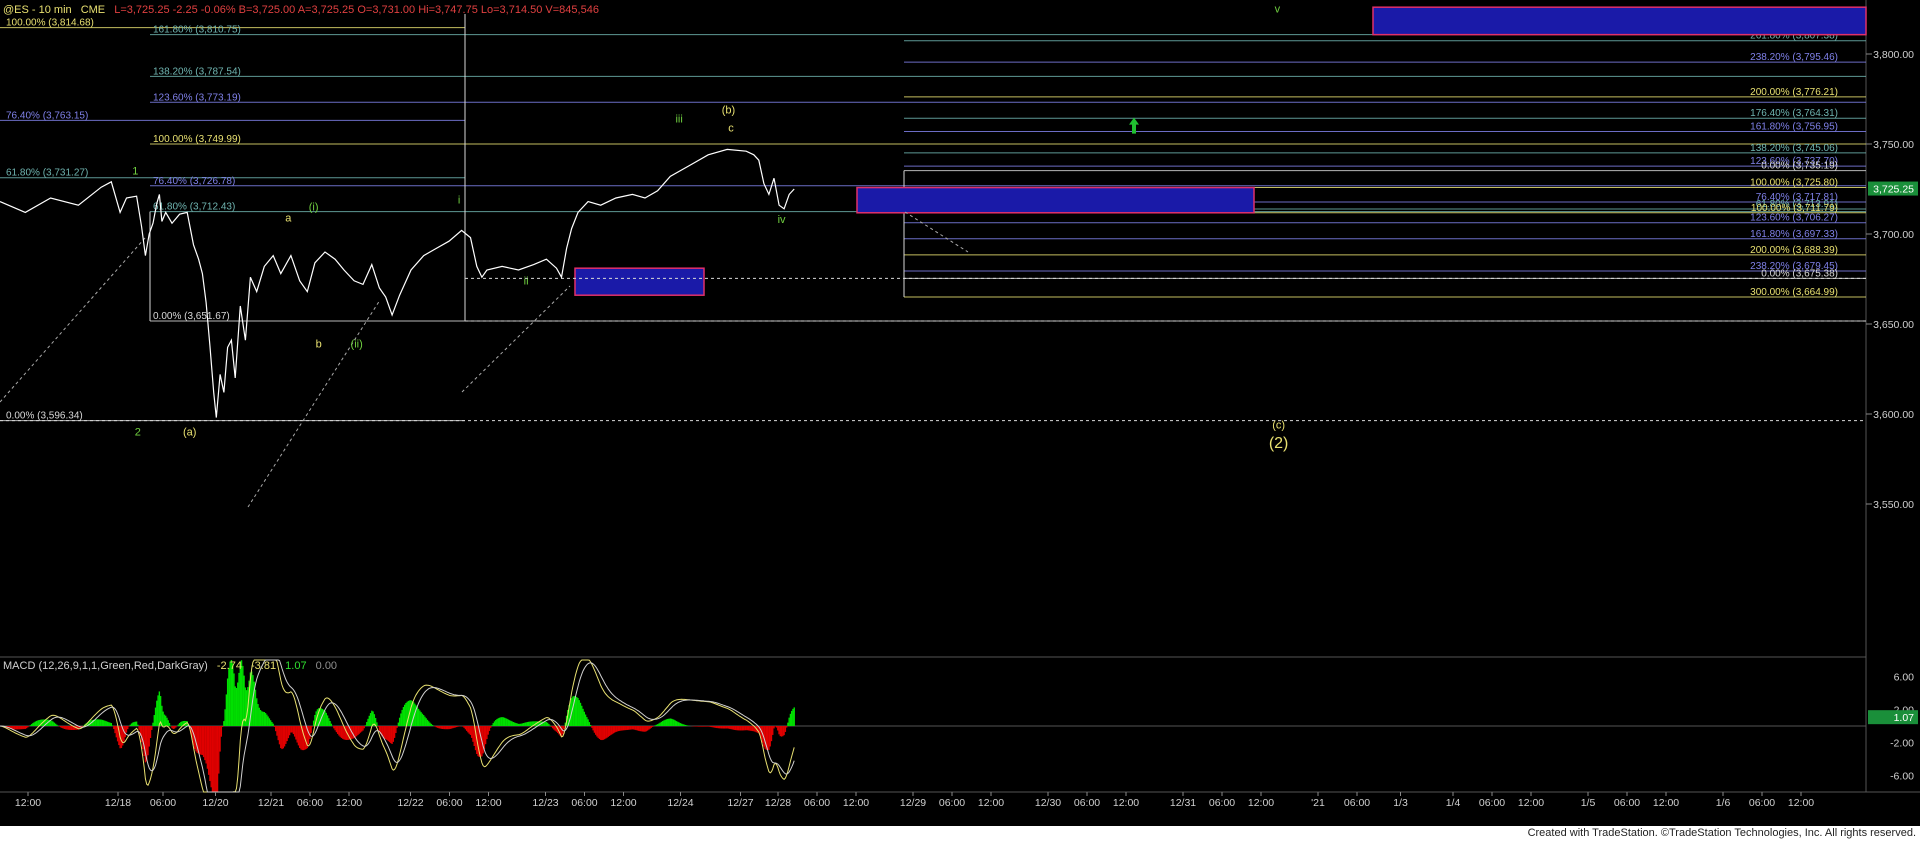  What do you see at coordinates (319, 344) in the screenshot?
I see `wave-label: b` at bounding box center [319, 344].